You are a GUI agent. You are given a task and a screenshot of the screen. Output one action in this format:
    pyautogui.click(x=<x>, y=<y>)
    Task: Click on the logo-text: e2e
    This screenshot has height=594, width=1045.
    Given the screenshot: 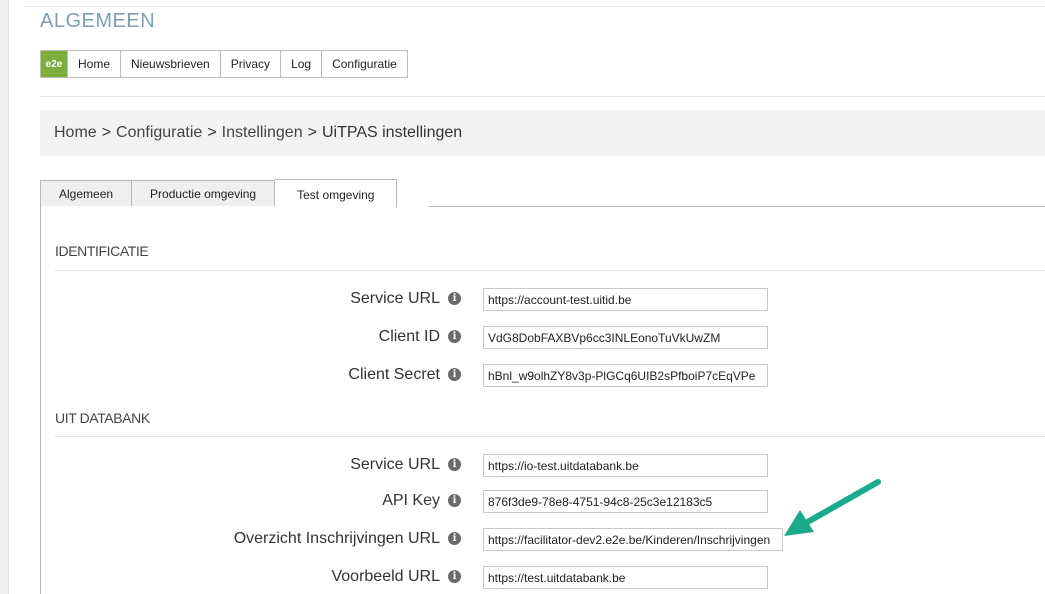 What is the action you would take?
    pyautogui.click(x=54, y=64)
    